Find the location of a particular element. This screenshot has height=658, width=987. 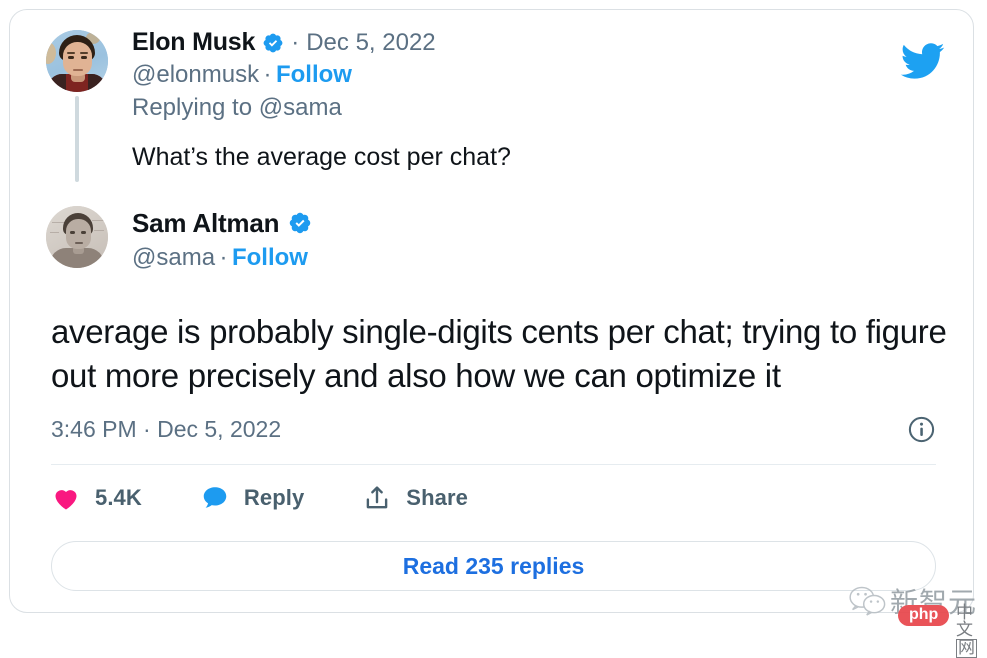

like-action: 5.4K is located at coordinates (96, 498).